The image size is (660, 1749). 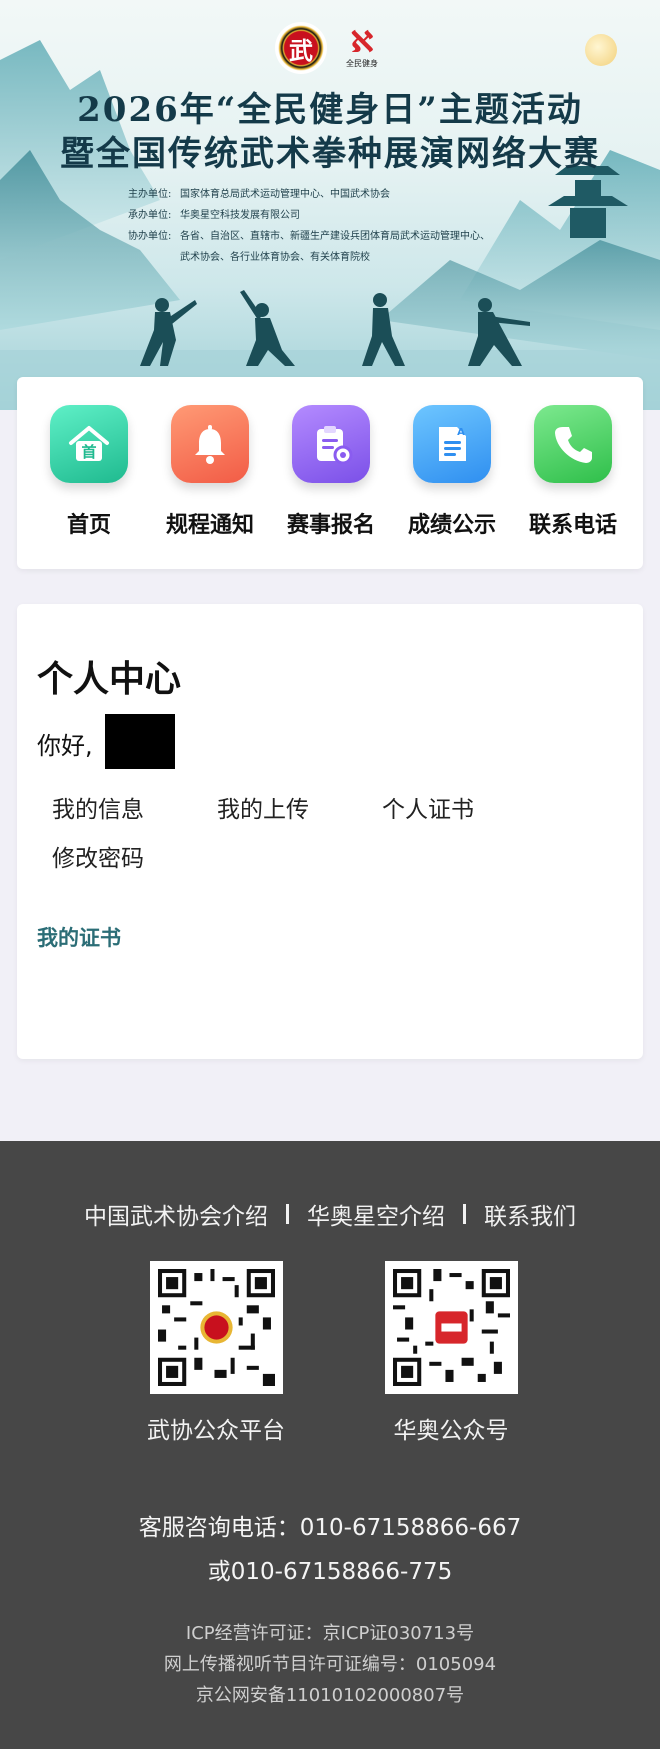 What do you see at coordinates (330, 1695) in the screenshot?
I see `police-record: 京公网安备11010102000807号` at bounding box center [330, 1695].